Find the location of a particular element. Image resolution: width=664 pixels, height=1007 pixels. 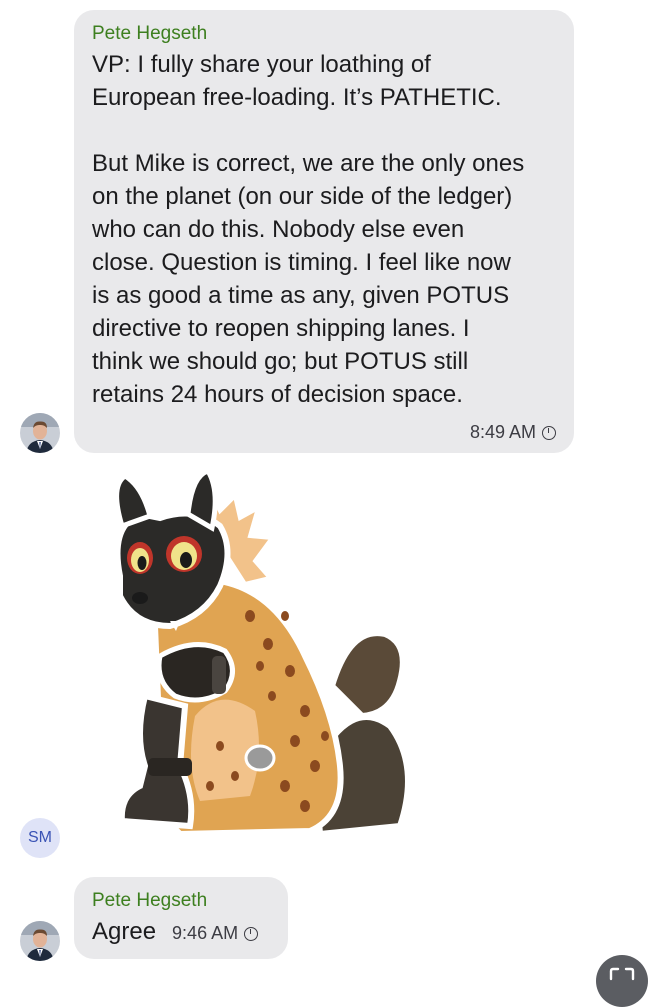

message-timestamp: 9:46 AM is located at coordinates (215, 933).